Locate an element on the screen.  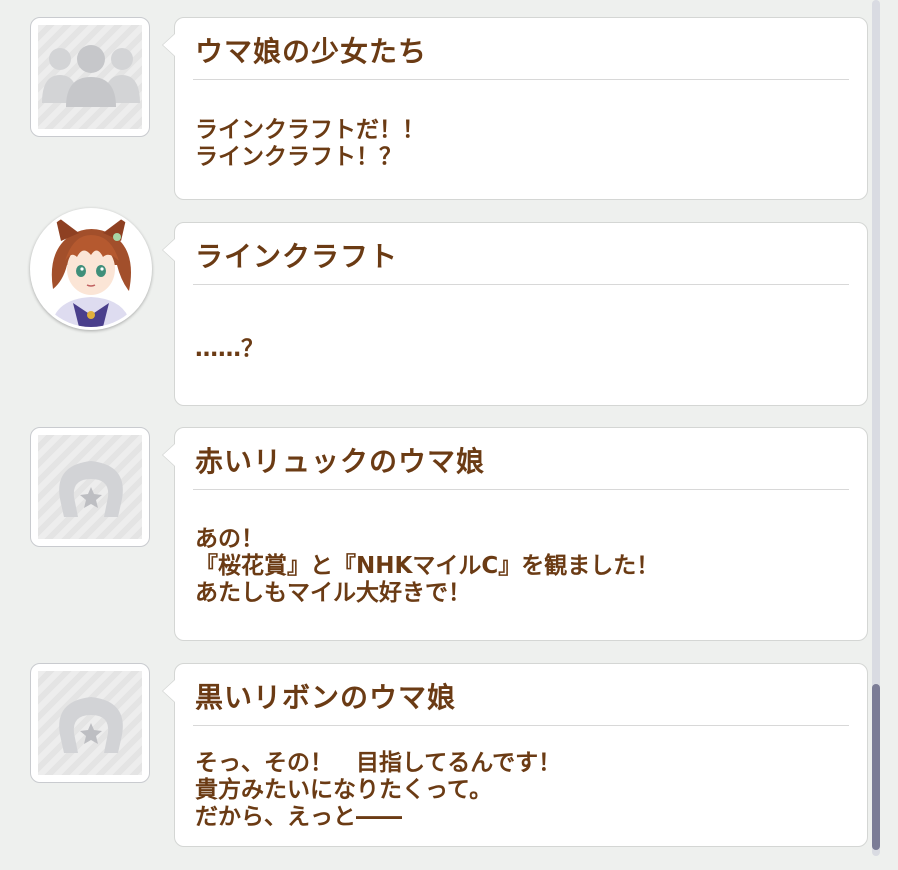
group-silhouette-icon is located at coordinates (91, 76).